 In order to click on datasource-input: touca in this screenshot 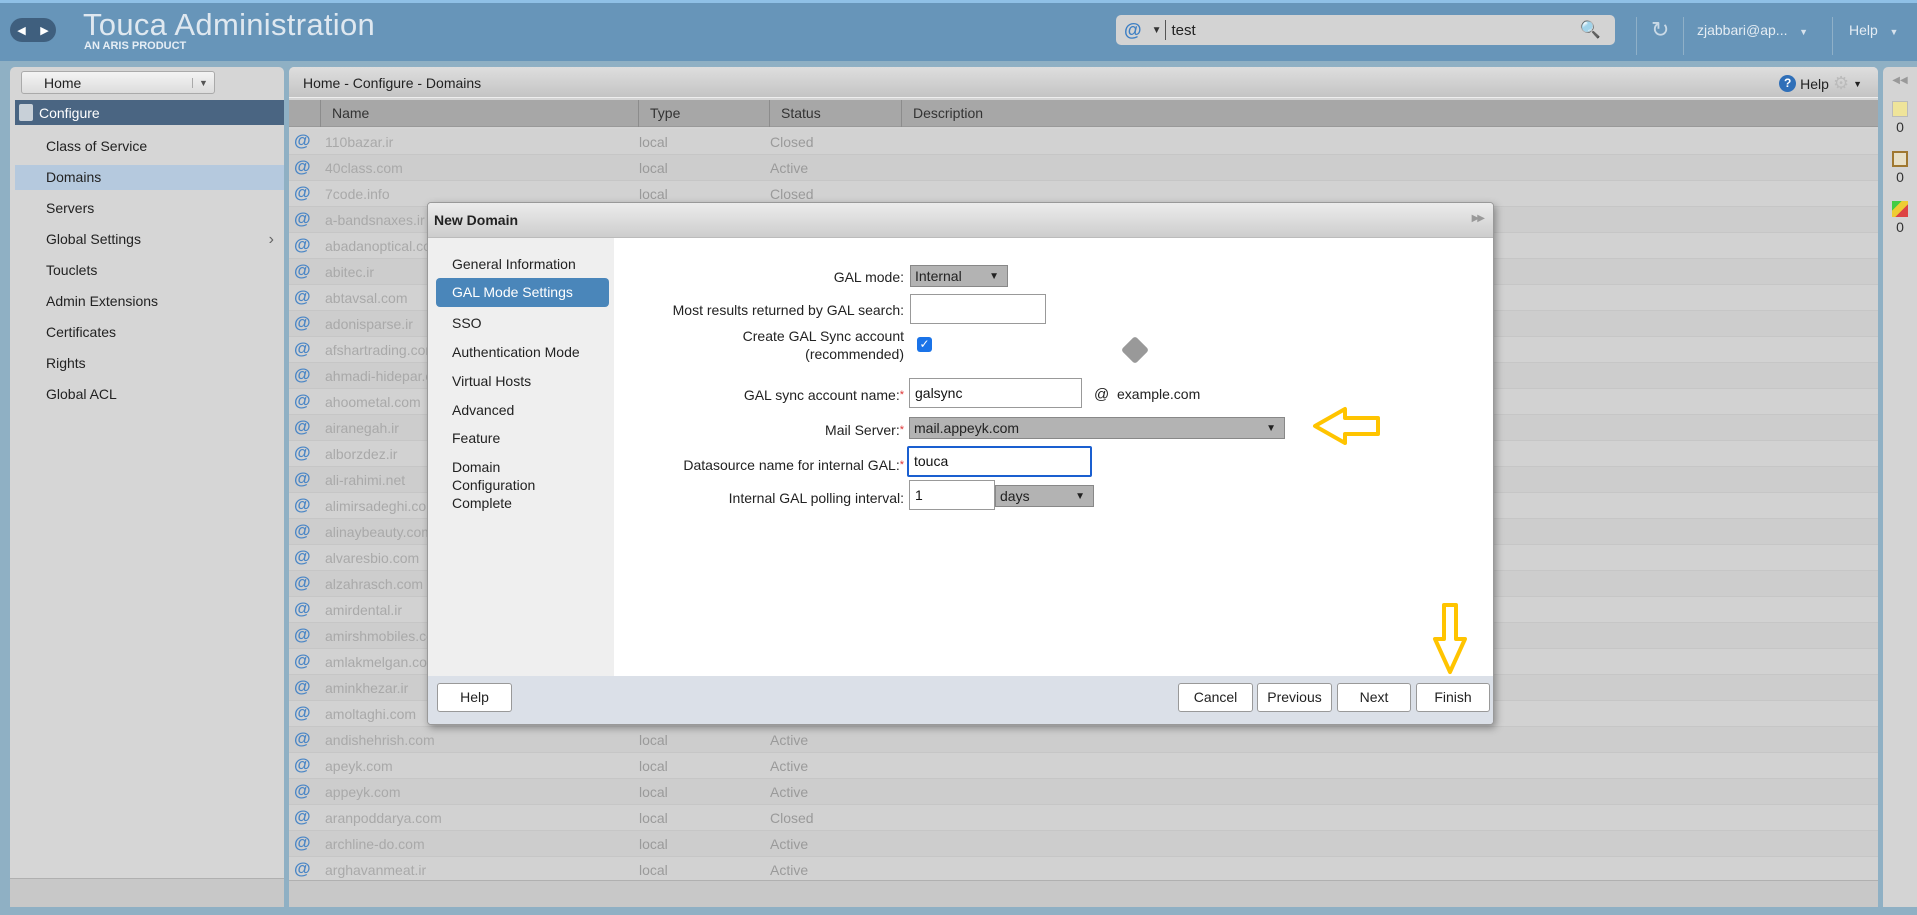, I will do `click(999, 461)`.